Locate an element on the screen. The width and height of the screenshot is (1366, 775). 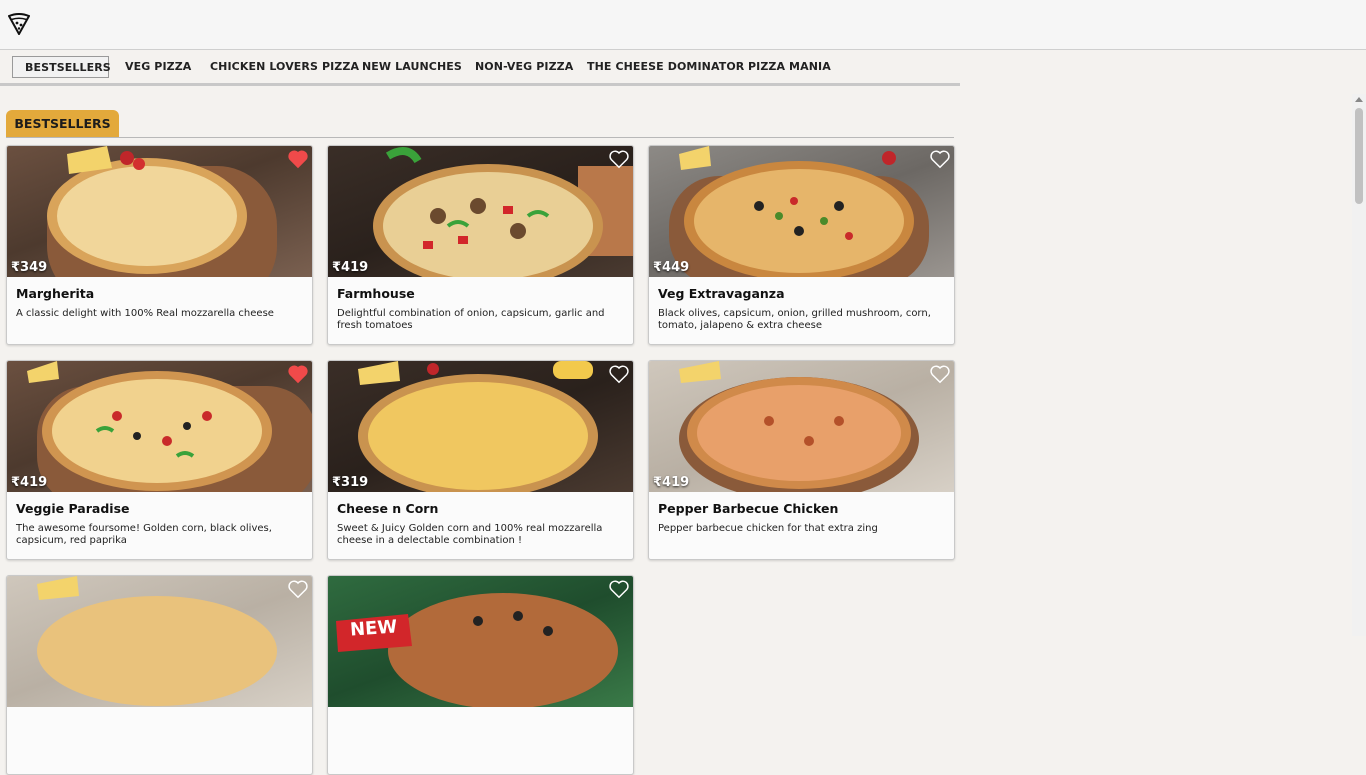
product-name: Farmhouse is located at coordinates (376, 293).